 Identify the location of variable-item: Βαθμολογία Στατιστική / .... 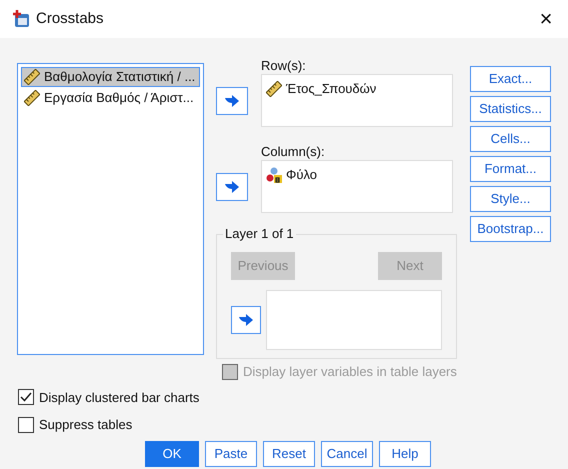
(110, 77).